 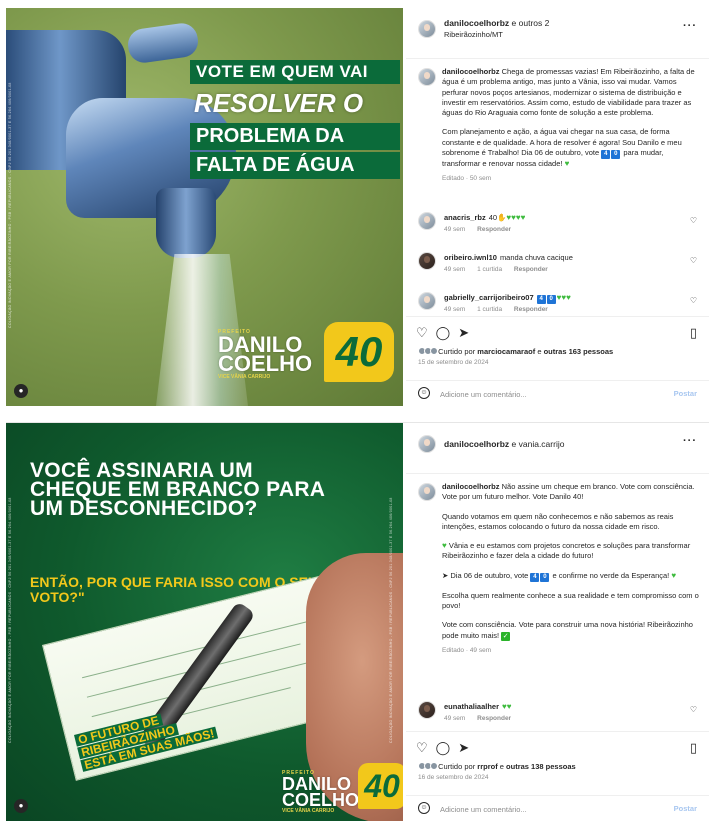 I want to click on liked-by-user: rrprof, so click(x=487, y=766).